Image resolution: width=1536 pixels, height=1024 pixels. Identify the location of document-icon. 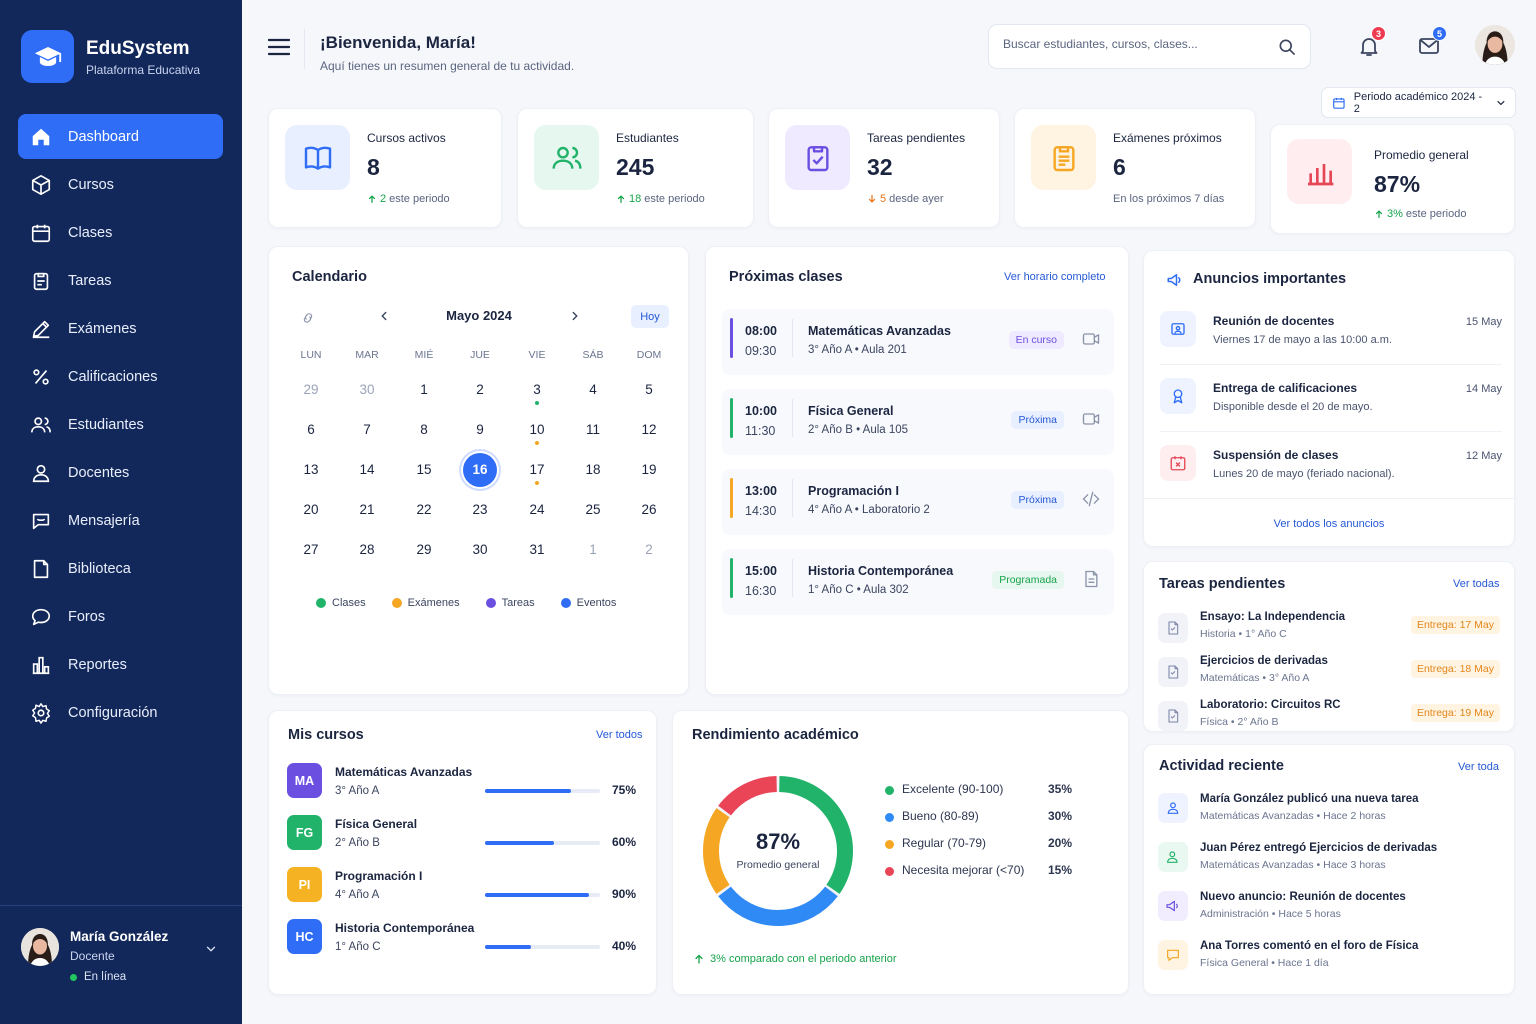
(1091, 579).